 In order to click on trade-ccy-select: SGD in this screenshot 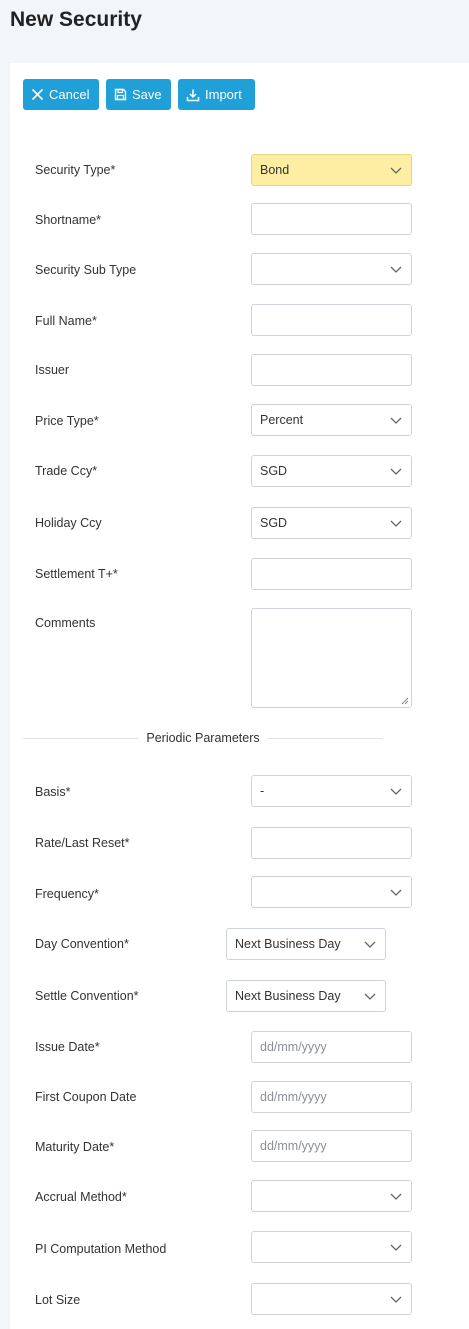, I will do `click(331, 471)`.